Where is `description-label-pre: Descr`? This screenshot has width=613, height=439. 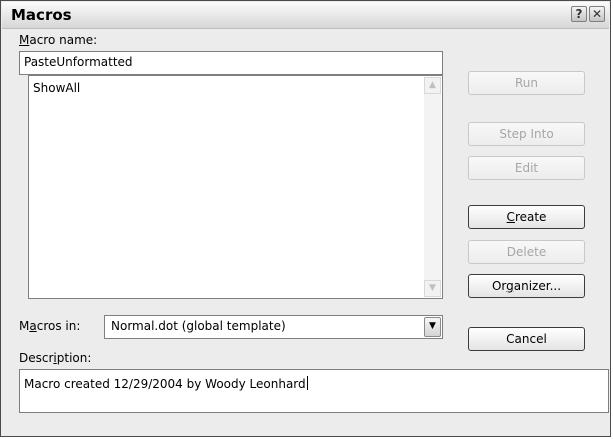
description-label-pre: Descr is located at coordinates (36, 358).